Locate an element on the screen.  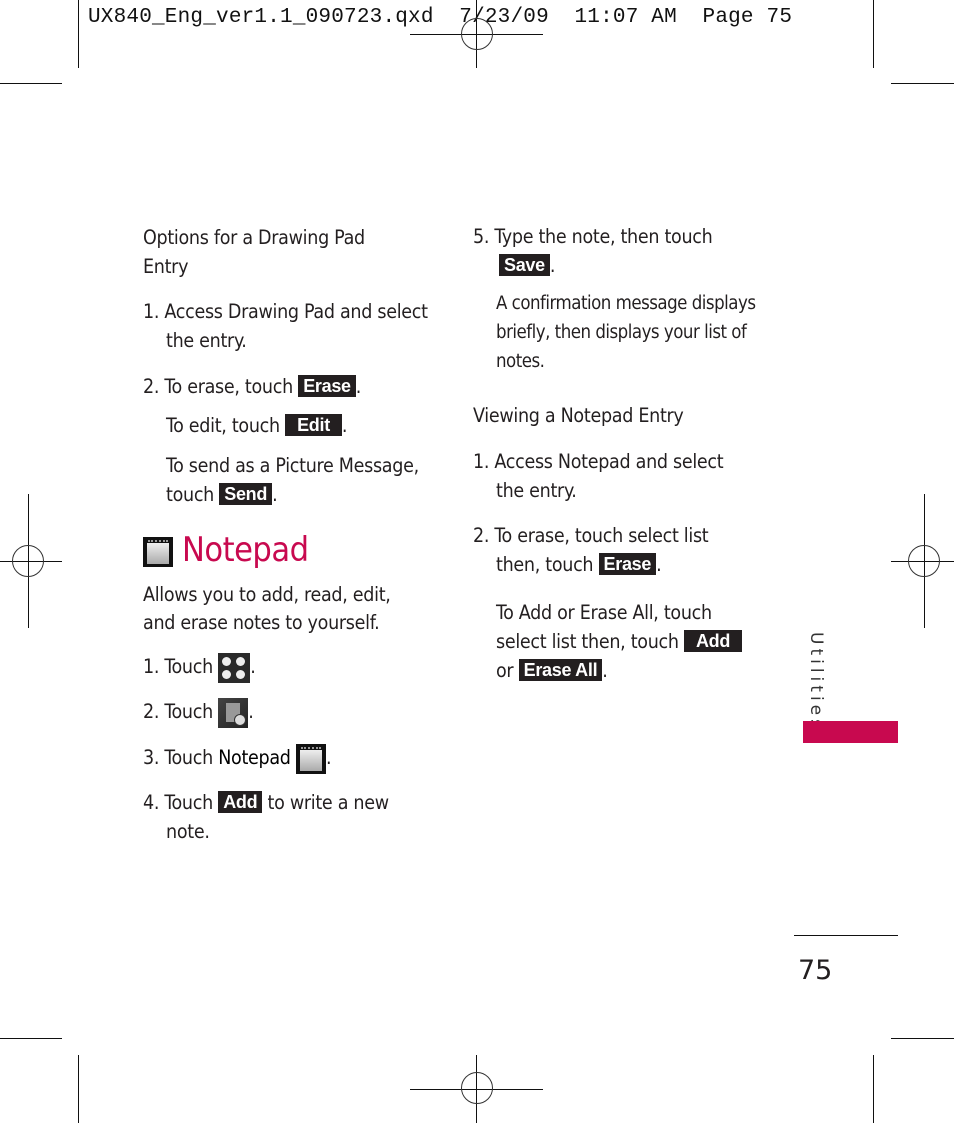
erase-all-button: Erase All is located at coordinates (560, 670).